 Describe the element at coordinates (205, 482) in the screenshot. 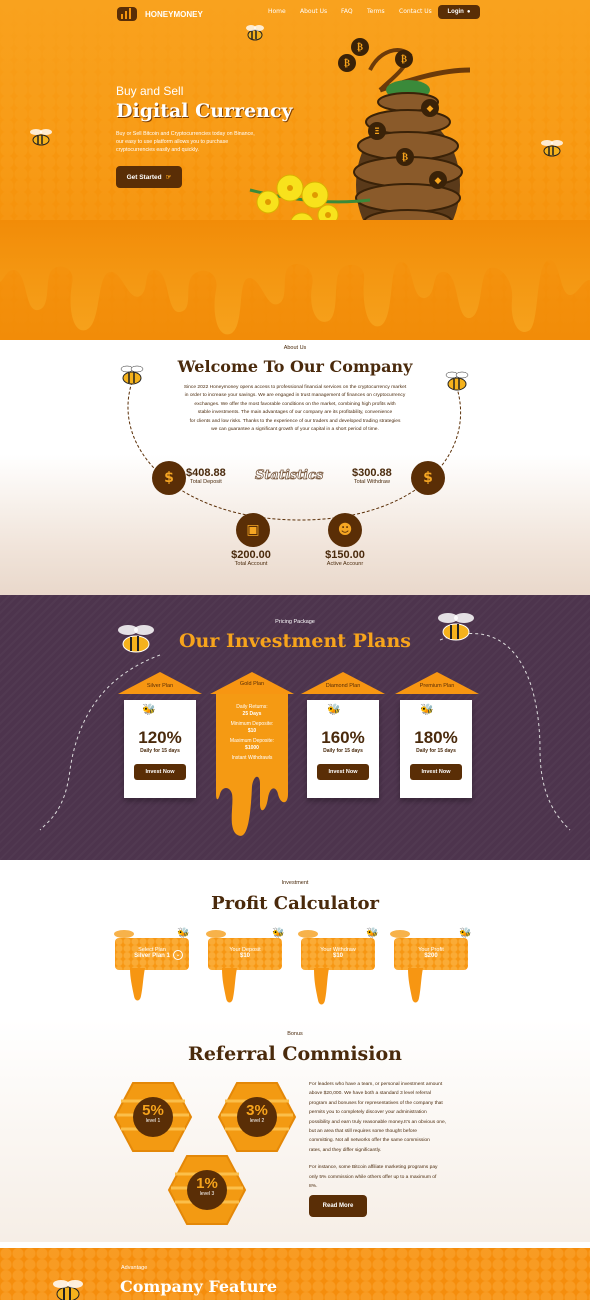

I see `stat-label: Total Deposit` at that location.